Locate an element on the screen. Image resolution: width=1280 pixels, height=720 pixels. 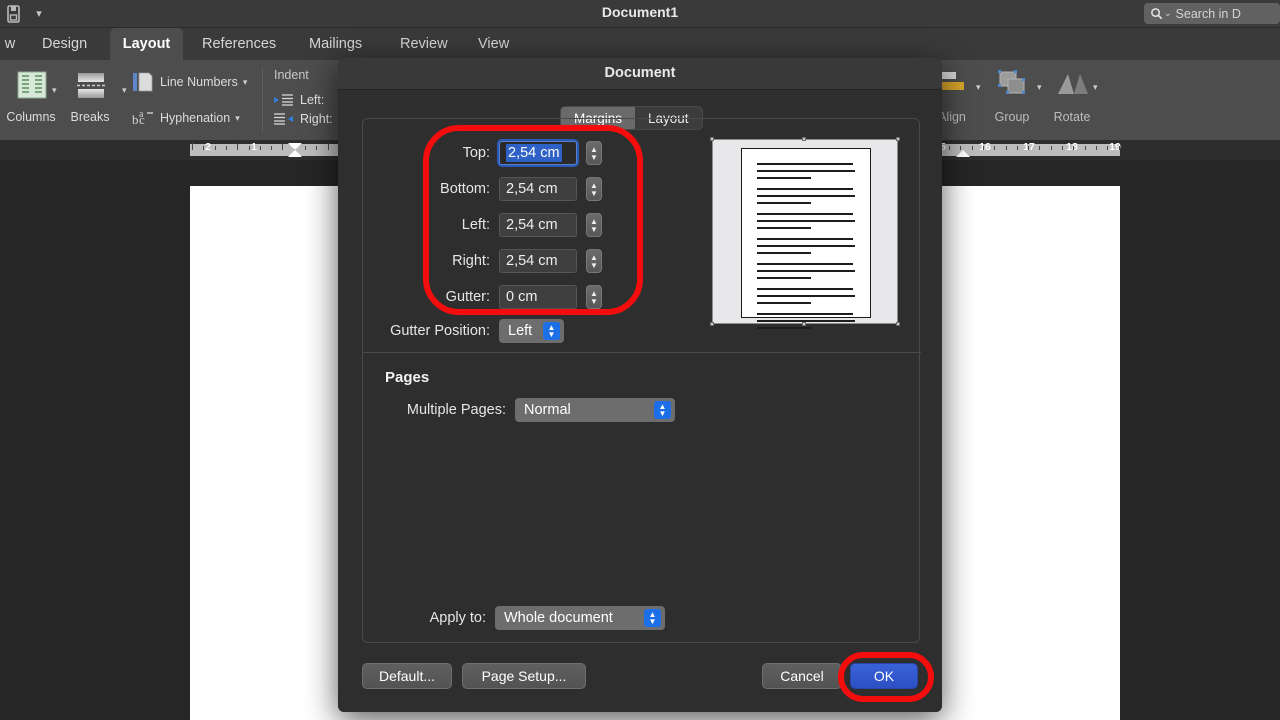
tab-view: View is located at coordinates (493, 44).